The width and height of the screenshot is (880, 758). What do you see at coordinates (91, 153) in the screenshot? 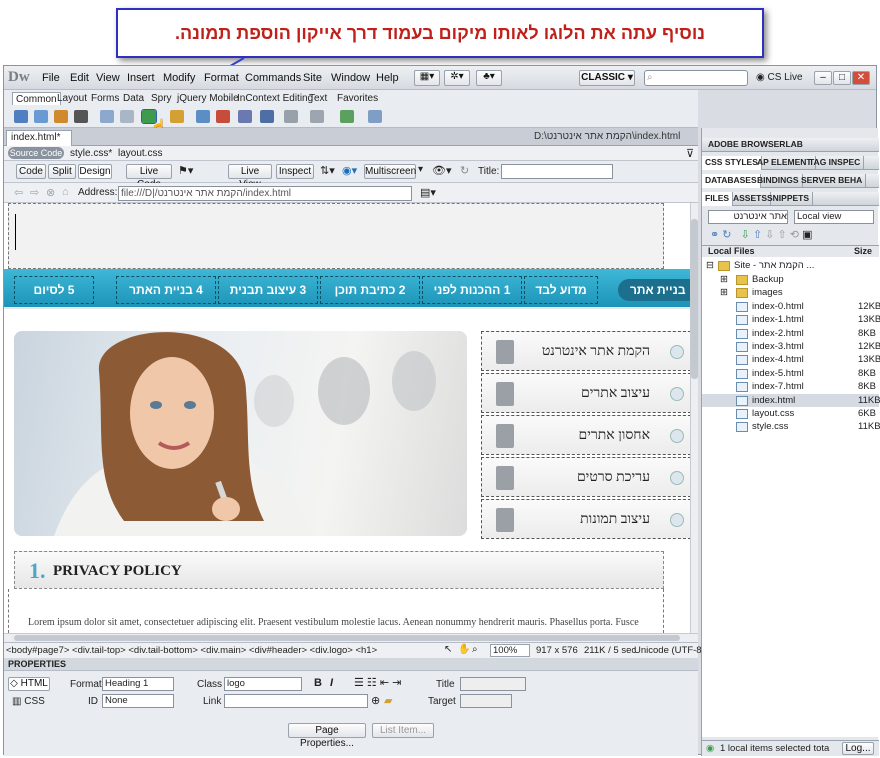
I see `related-file-style: style.css*` at bounding box center [91, 153].